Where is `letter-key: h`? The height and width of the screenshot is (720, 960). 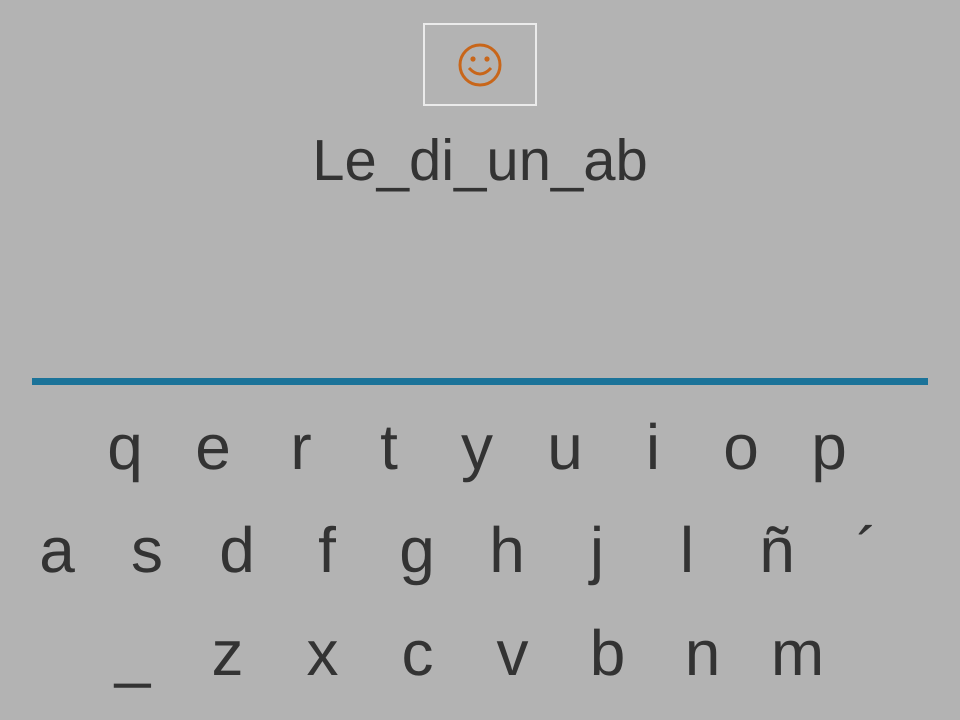 letter-key: h is located at coordinates (507, 550).